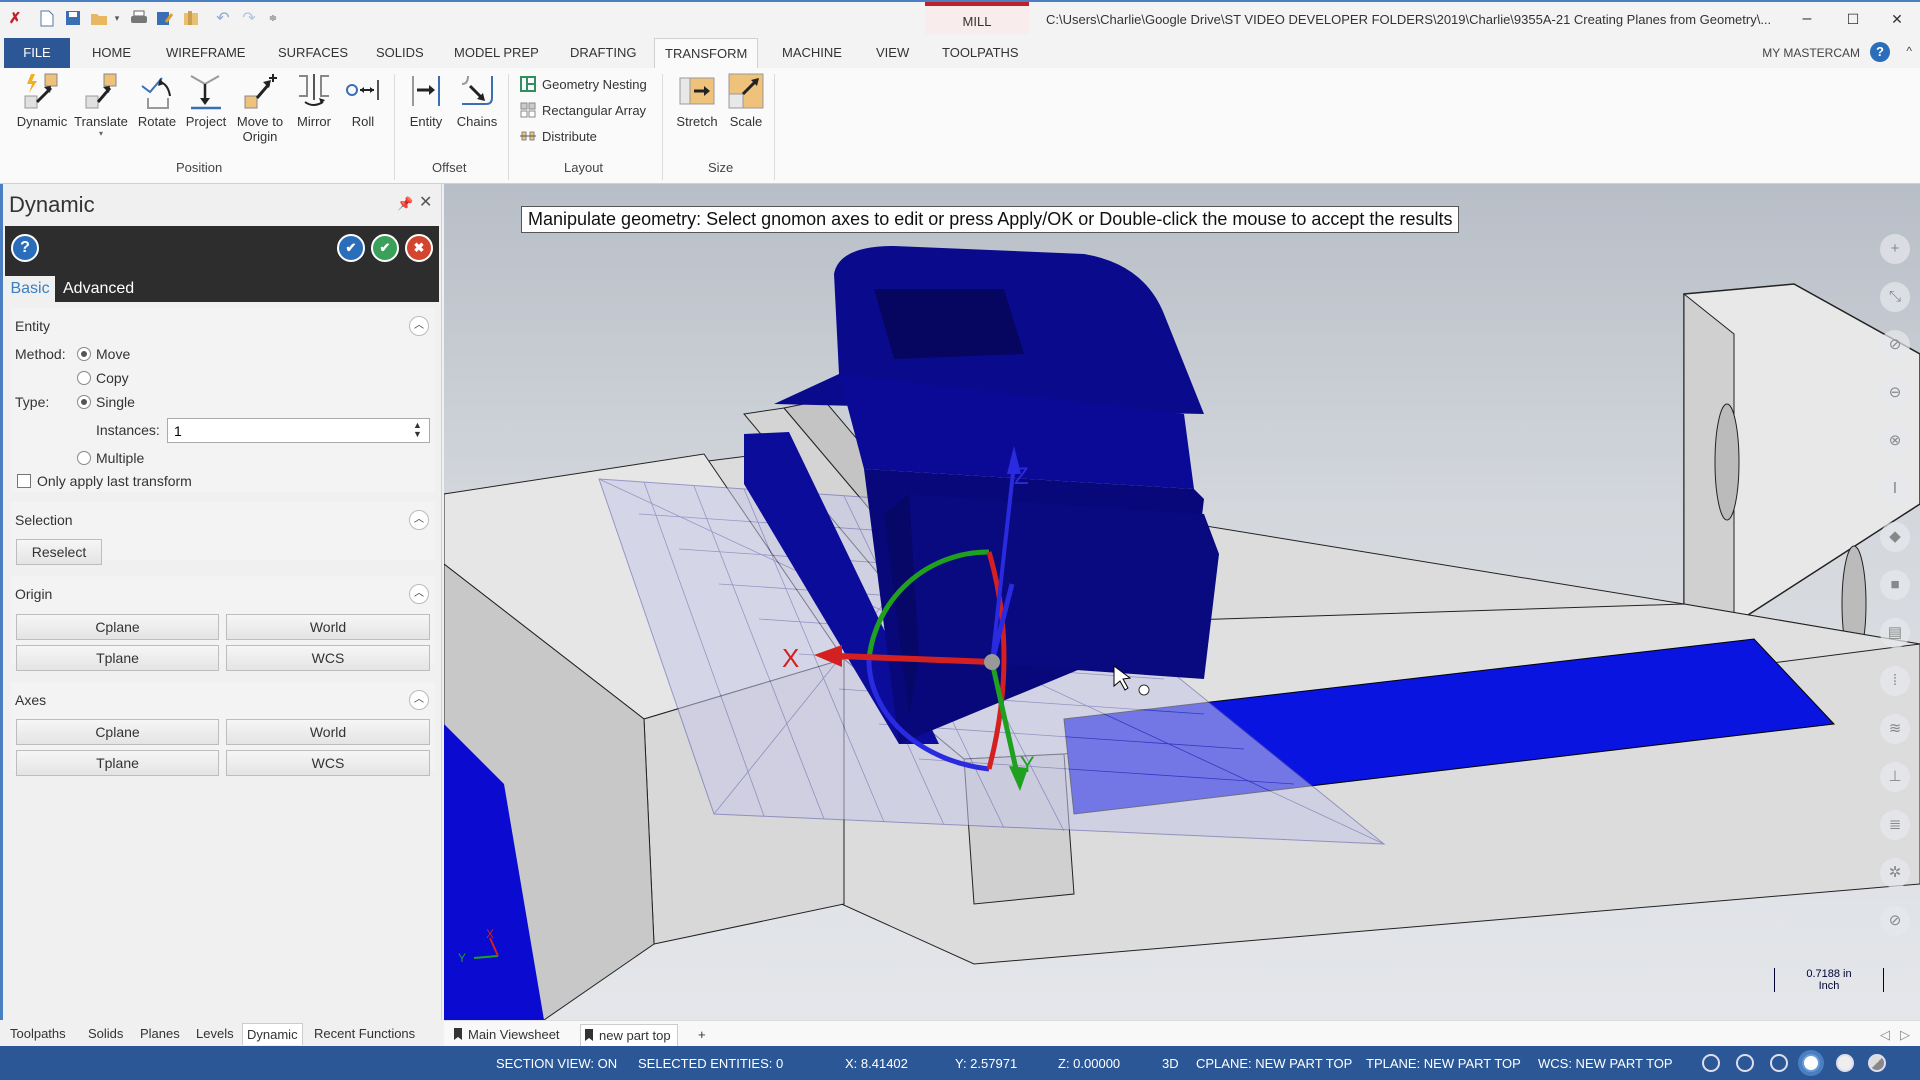 The width and height of the screenshot is (1920, 1080). Describe the element at coordinates (364, 1034) in the screenshot. I see `panel-tab-recent-functions: Recent Functions` at that location.